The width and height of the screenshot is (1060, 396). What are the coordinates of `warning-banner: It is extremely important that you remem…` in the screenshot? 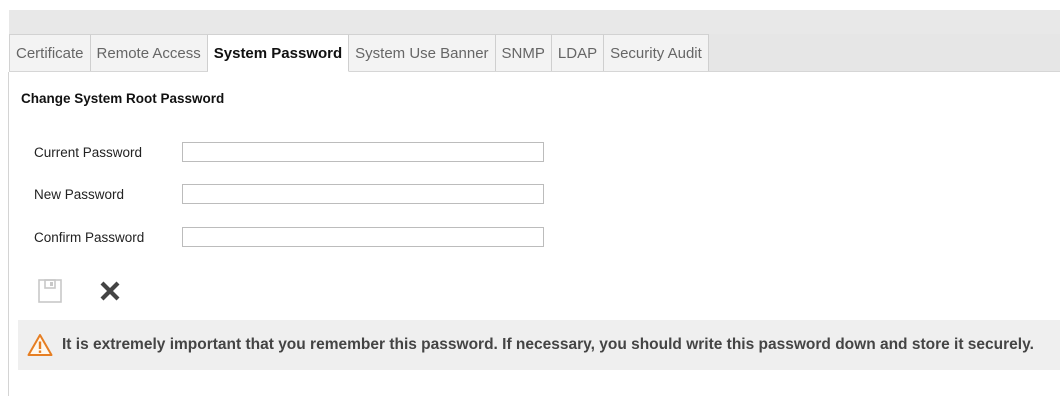 It's located at (539, 345).